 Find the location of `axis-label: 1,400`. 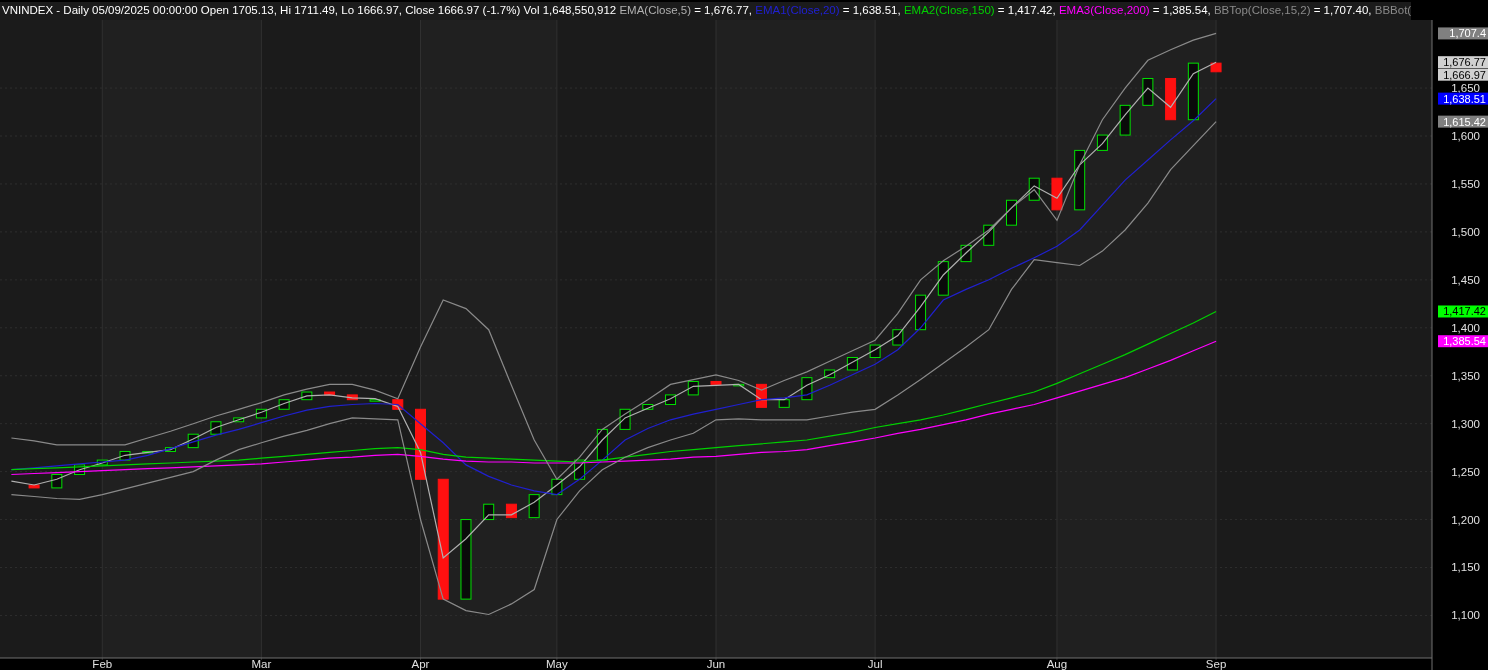

axis-label: 1,400 is located at coordinates (1465, 327).